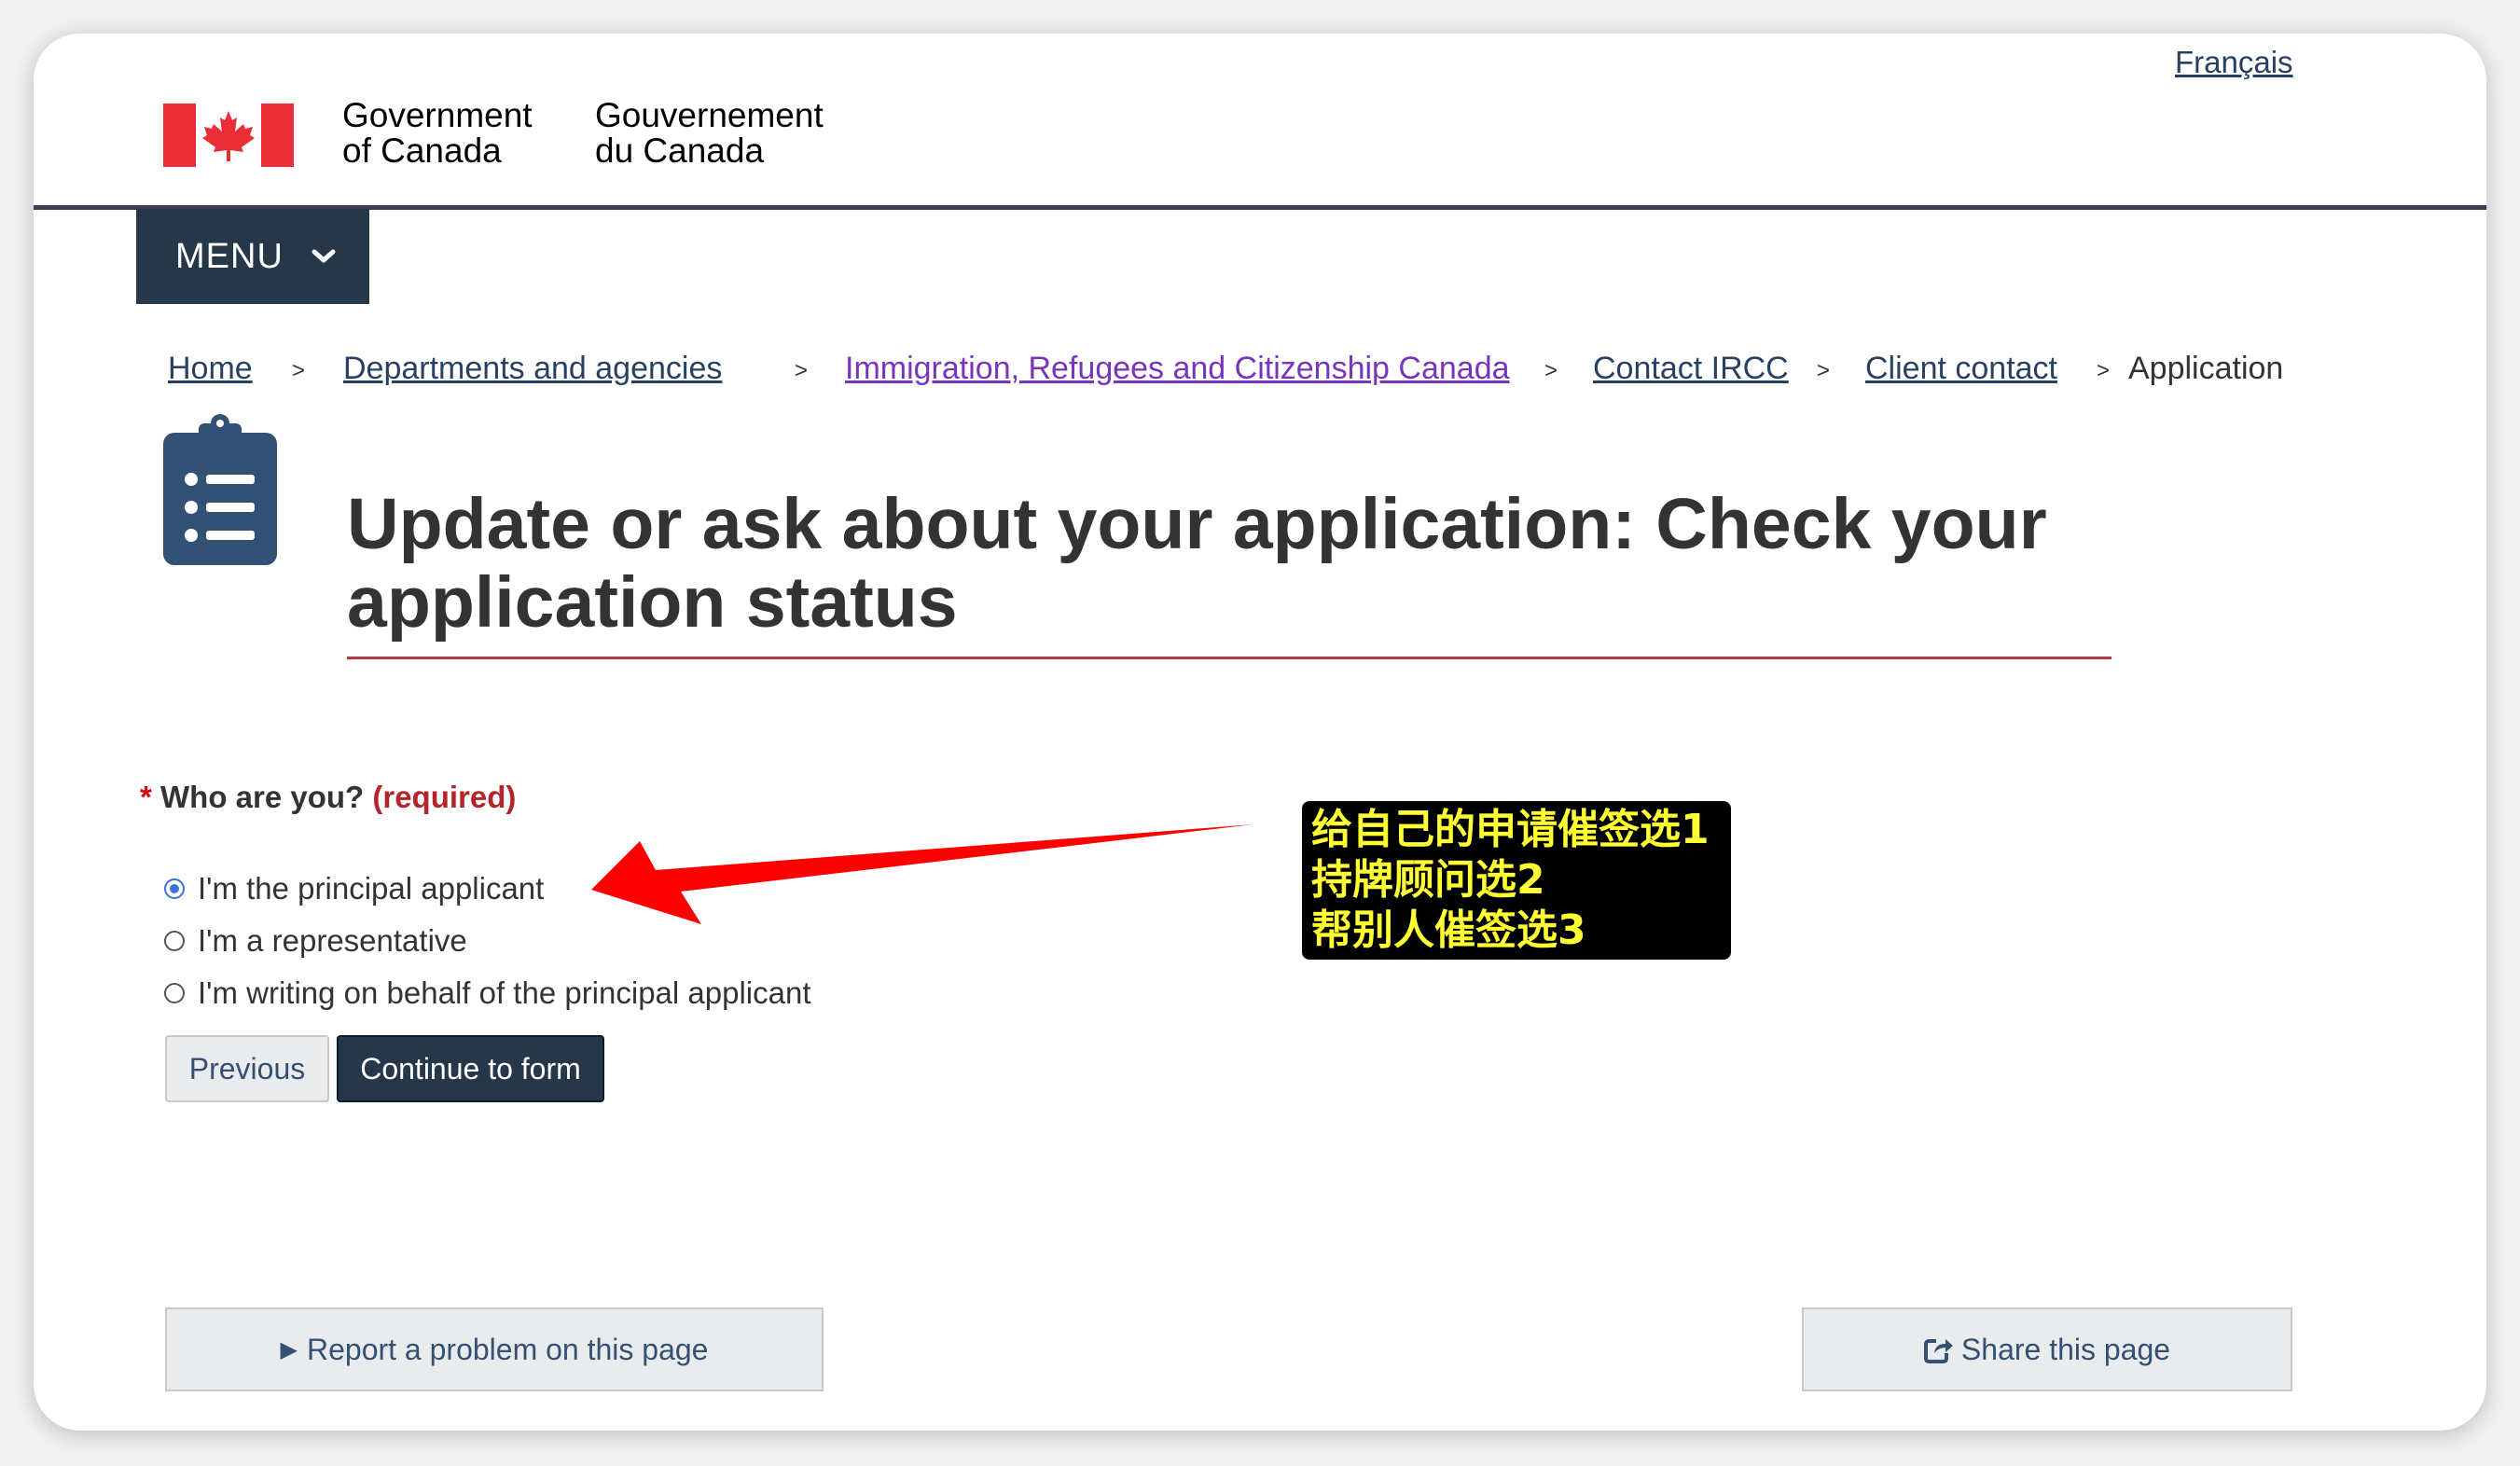 Image resolution: width=2520 pixels, height=1466 pixels. What do you see at coordinates (680, 150) in the screenshot?
I see `signature-fr-line2: du Canada` at bounding box center [680, 150].